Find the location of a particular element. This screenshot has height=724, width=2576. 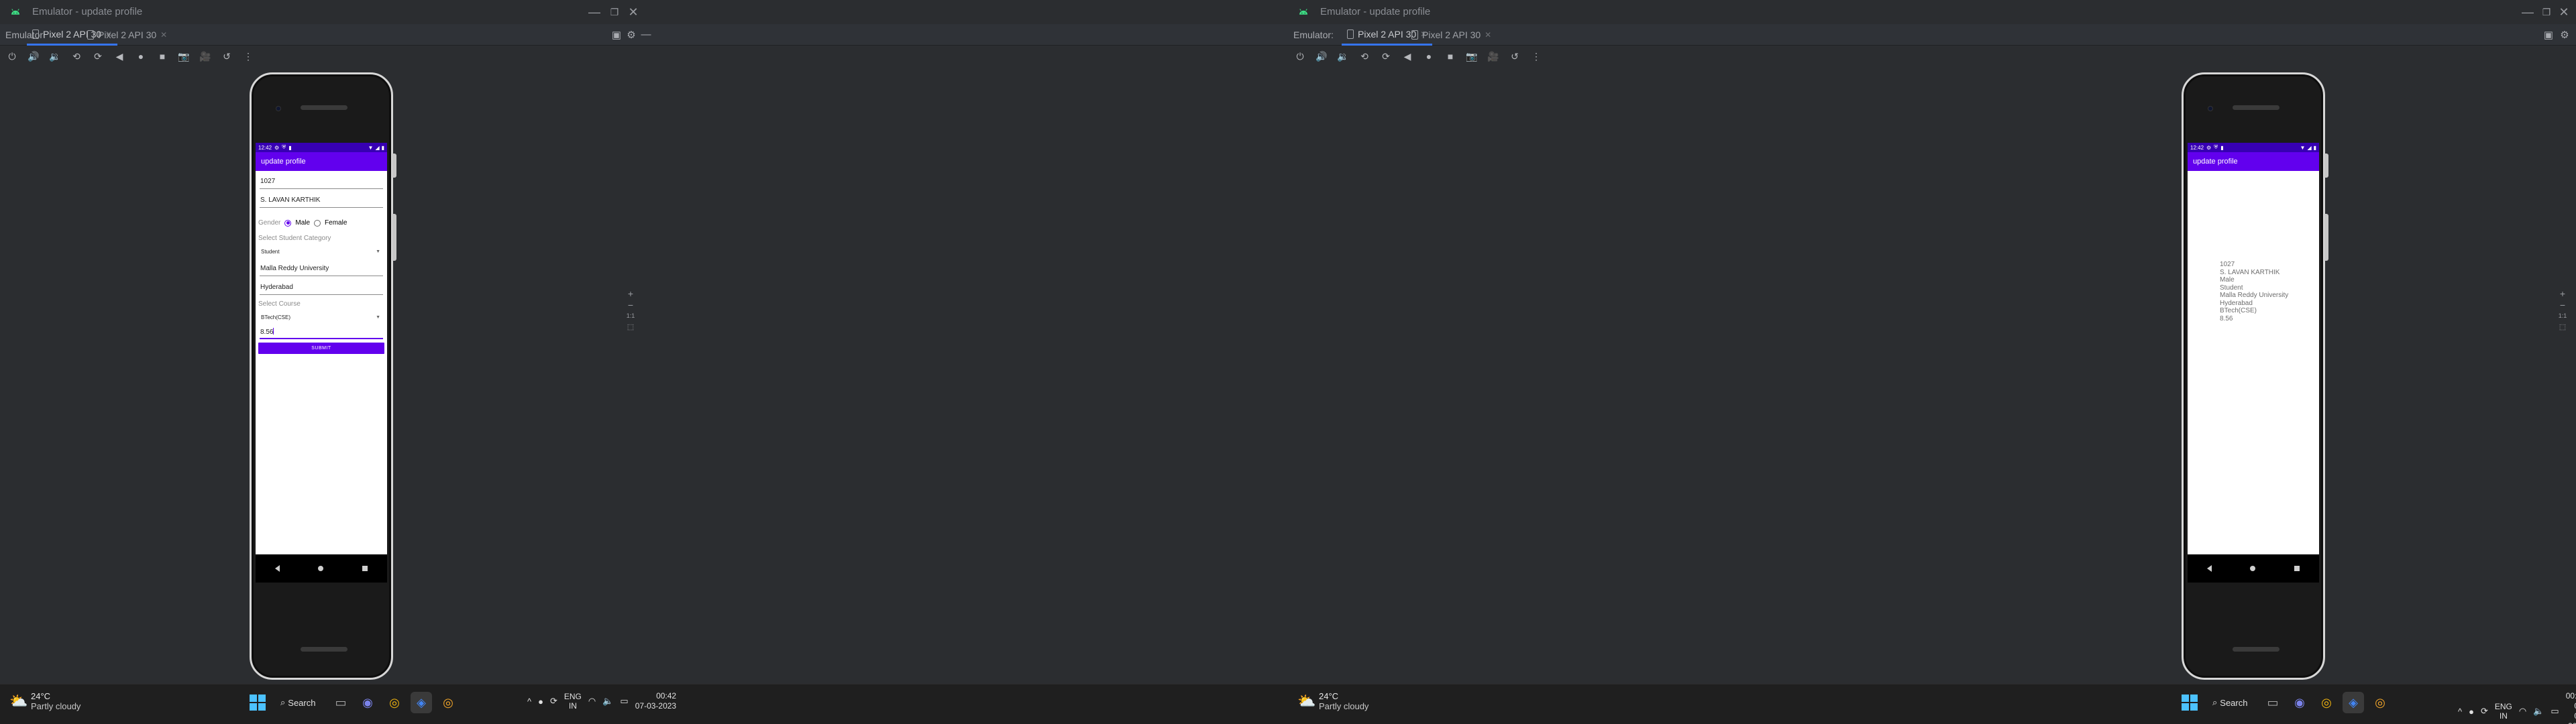

radio-female is located at coordinates (317, 223).